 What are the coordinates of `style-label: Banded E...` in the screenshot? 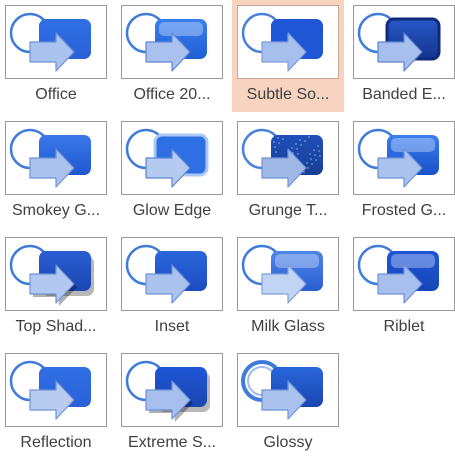 It's located at (404, 94).